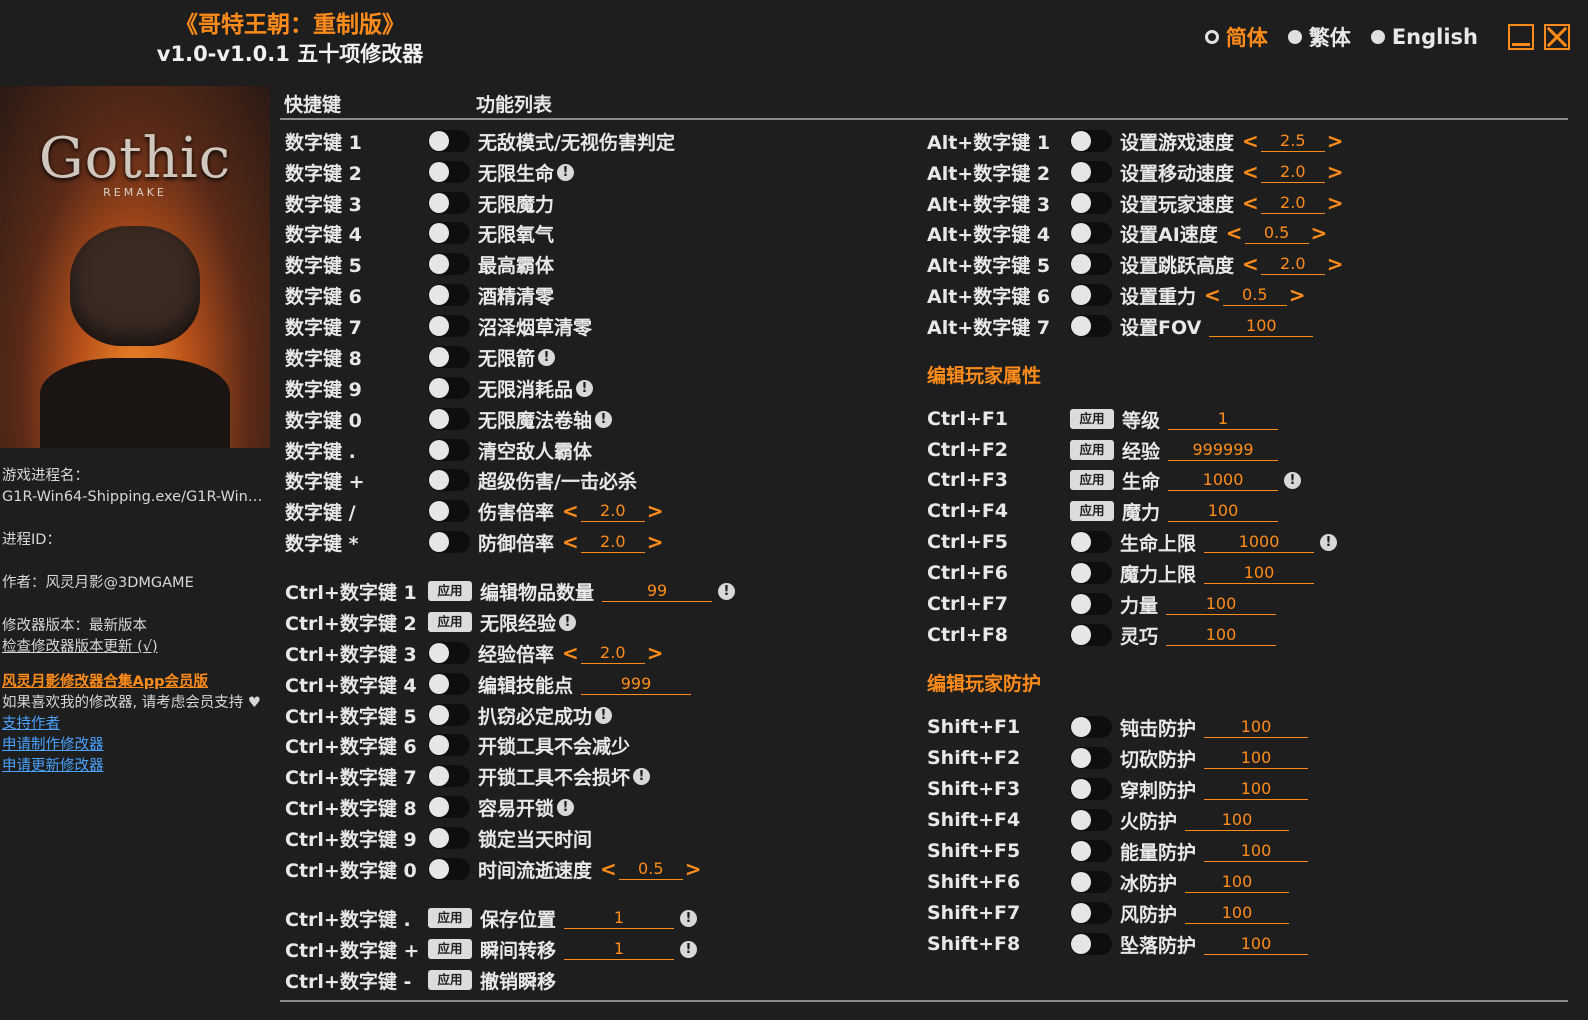 This screenshot has height=1020, width=1588. What do you see at coordinates (1424, 37) in the screenshot?
I see `lang-option-english: English` at bounding box center [1424, 37].